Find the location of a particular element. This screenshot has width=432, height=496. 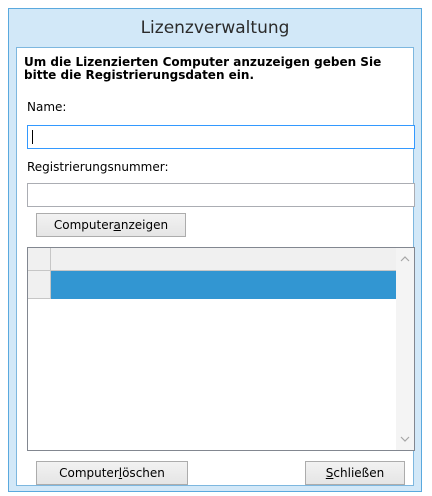

delete-computer-label-post: öschen is located at coordinates (143, 473).